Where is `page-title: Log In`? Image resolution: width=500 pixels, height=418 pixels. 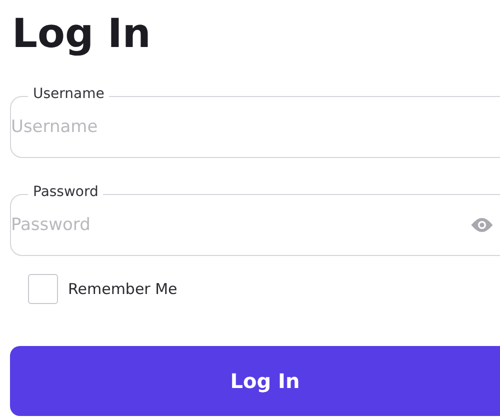 page-title: Log In is located at coordinates (82, 34).